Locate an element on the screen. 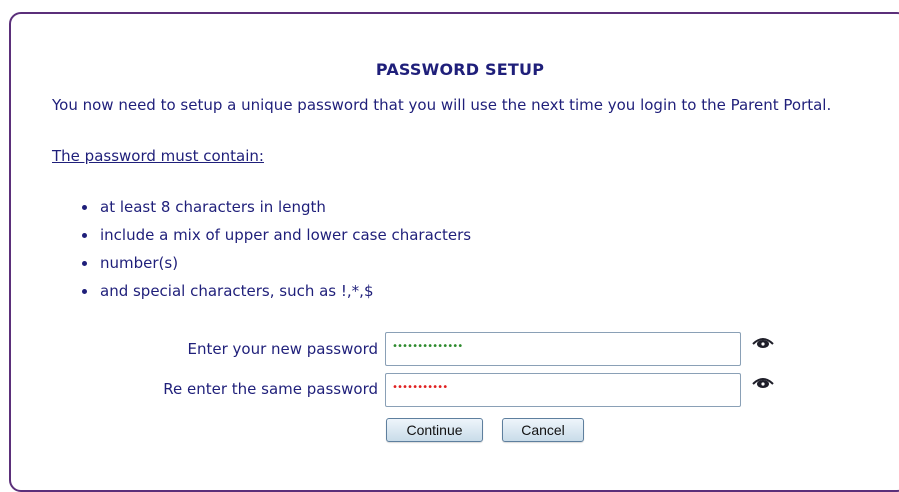 The height and width of the screenshot is (492, 899). list-item: at least 8 characters in length is located at coordinates (276, 207).